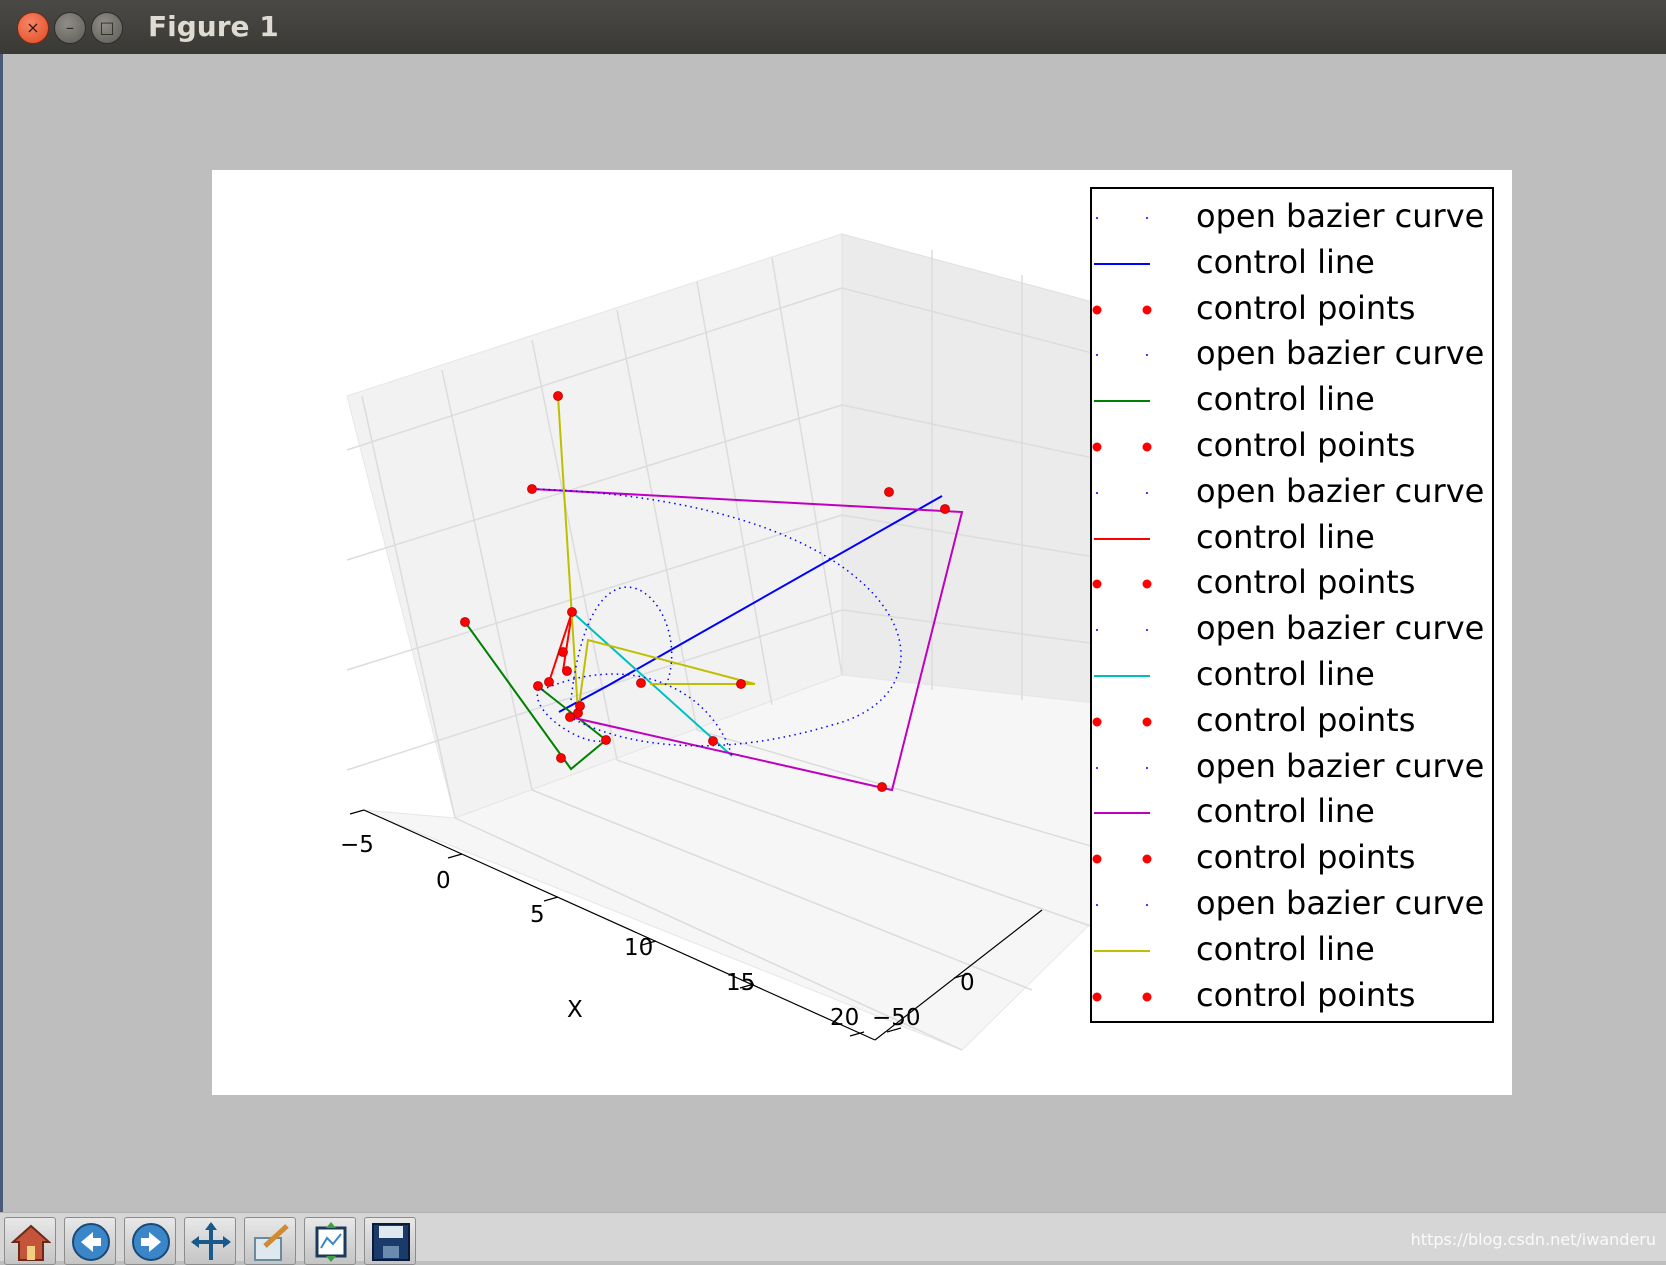  I want to click on save-button, so click(390, 1241).